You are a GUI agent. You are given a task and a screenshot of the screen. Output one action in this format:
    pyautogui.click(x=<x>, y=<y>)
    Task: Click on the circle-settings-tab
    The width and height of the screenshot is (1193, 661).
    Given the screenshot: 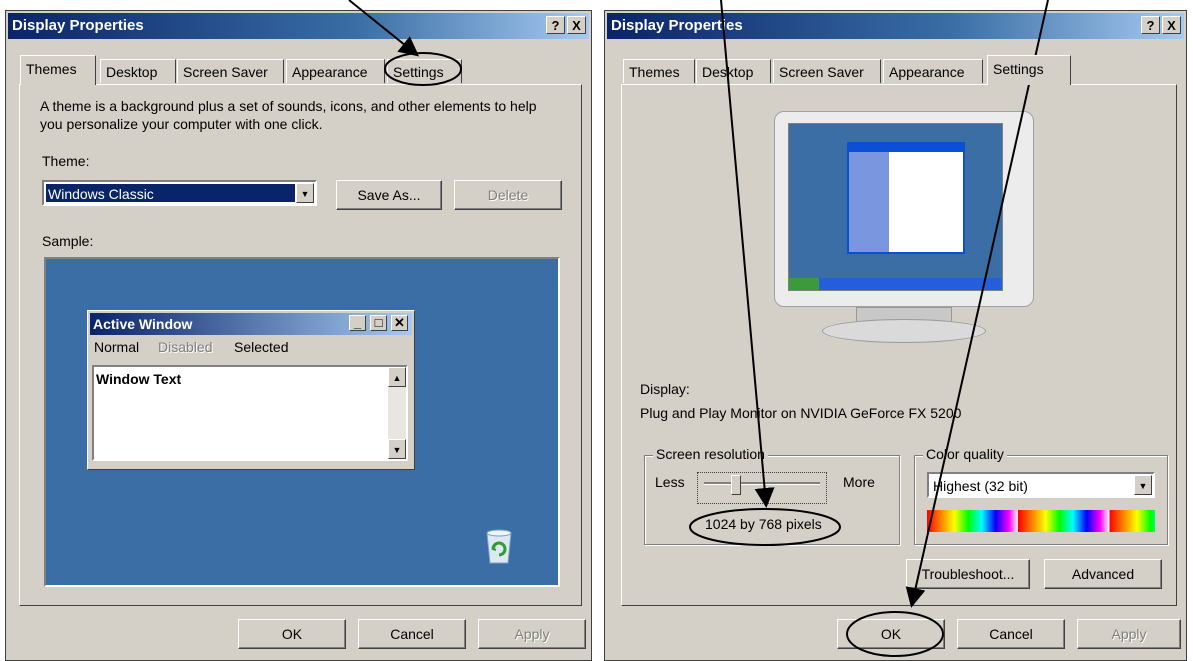 What is the action you would take?
    pyautogui.click(x=423, y=69)
    